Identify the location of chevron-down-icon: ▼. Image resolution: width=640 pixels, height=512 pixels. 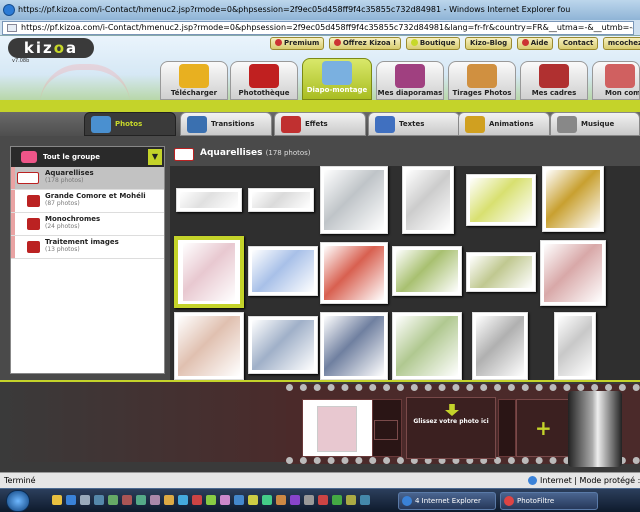
(155, 157).